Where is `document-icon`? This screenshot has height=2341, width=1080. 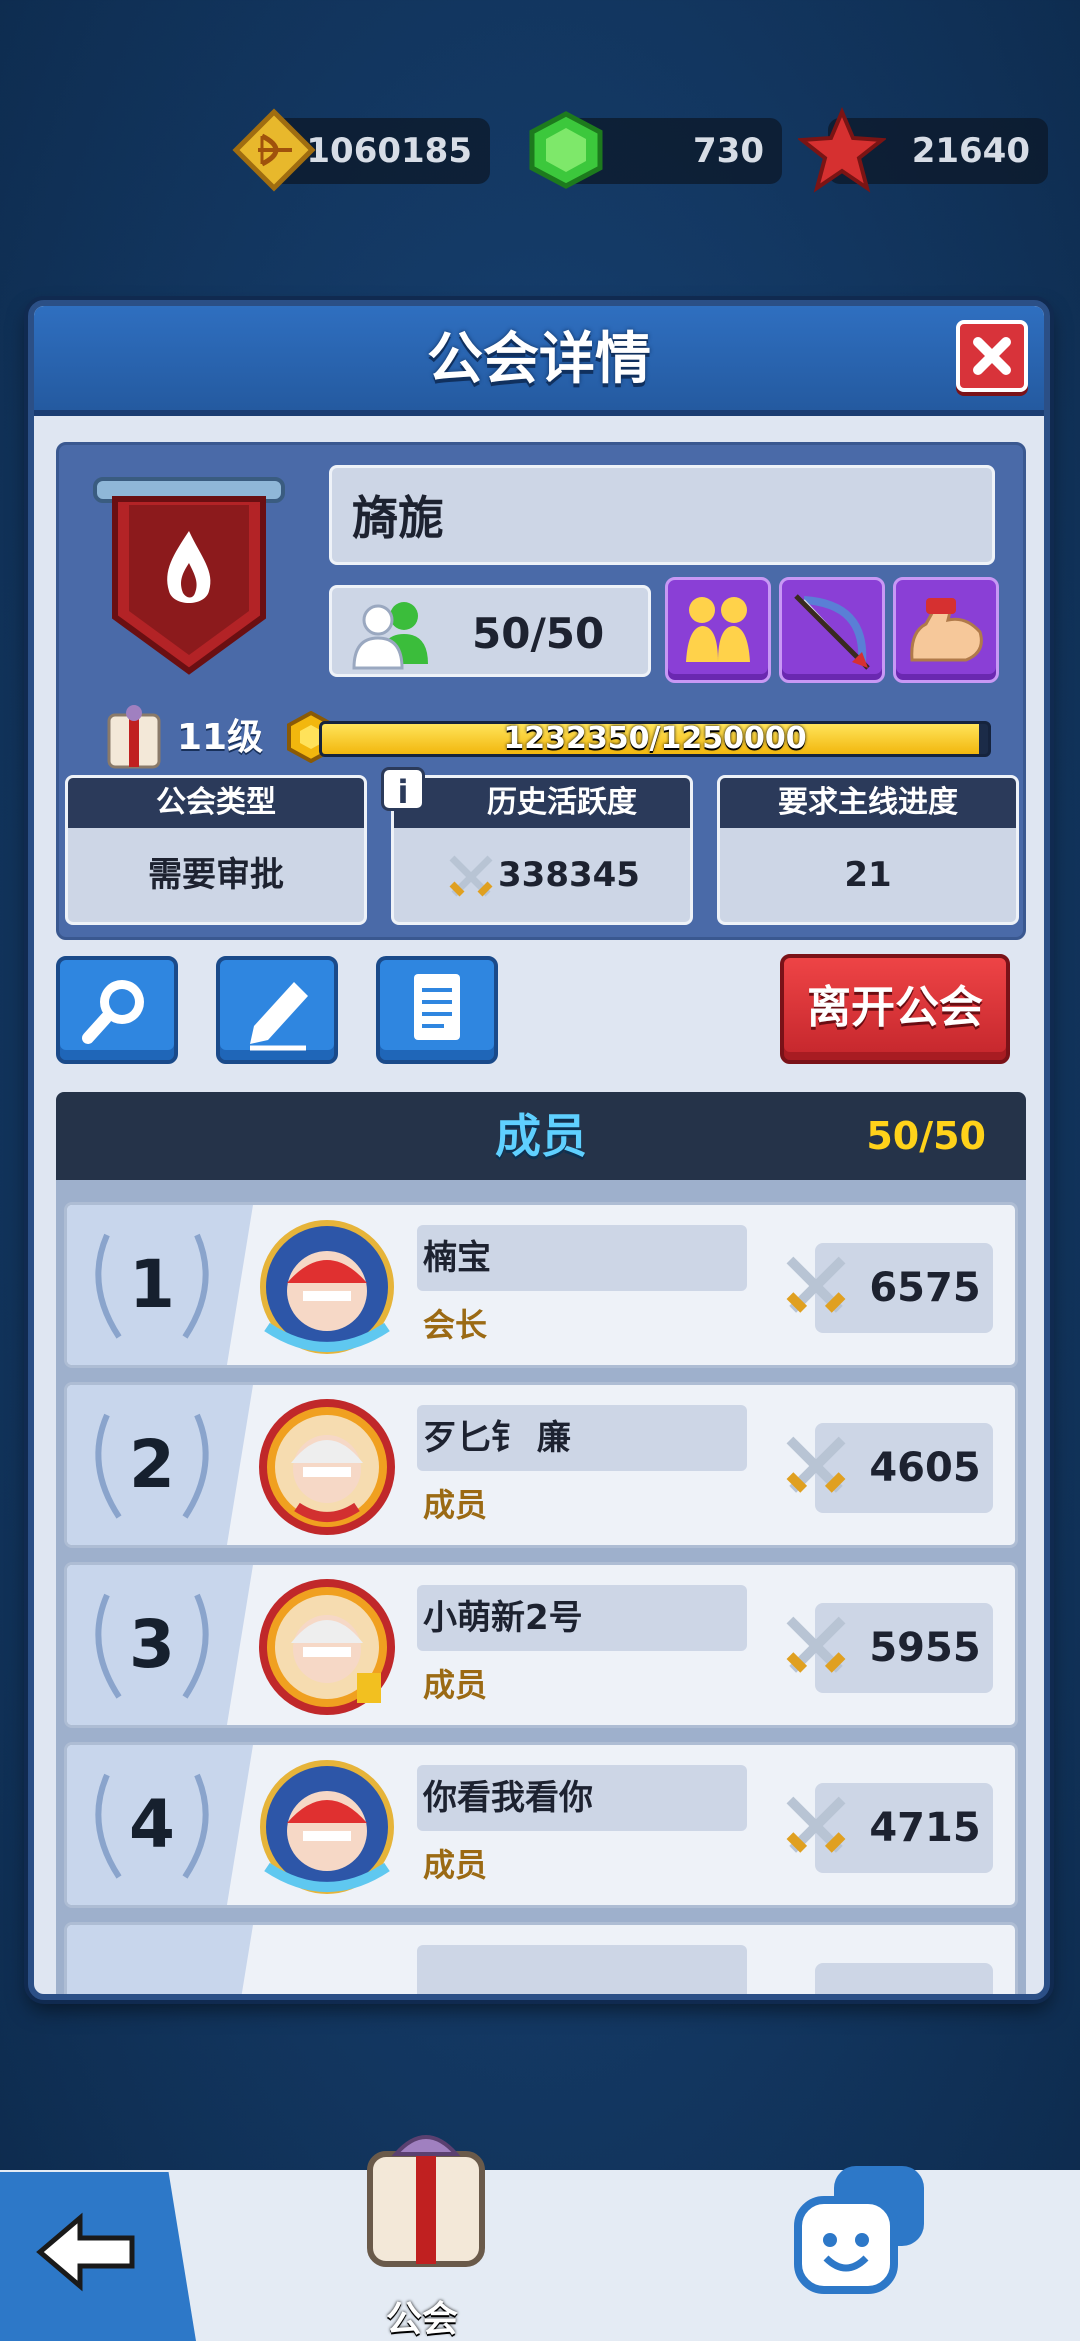 document-icon is located at coordinates (437, 1007).